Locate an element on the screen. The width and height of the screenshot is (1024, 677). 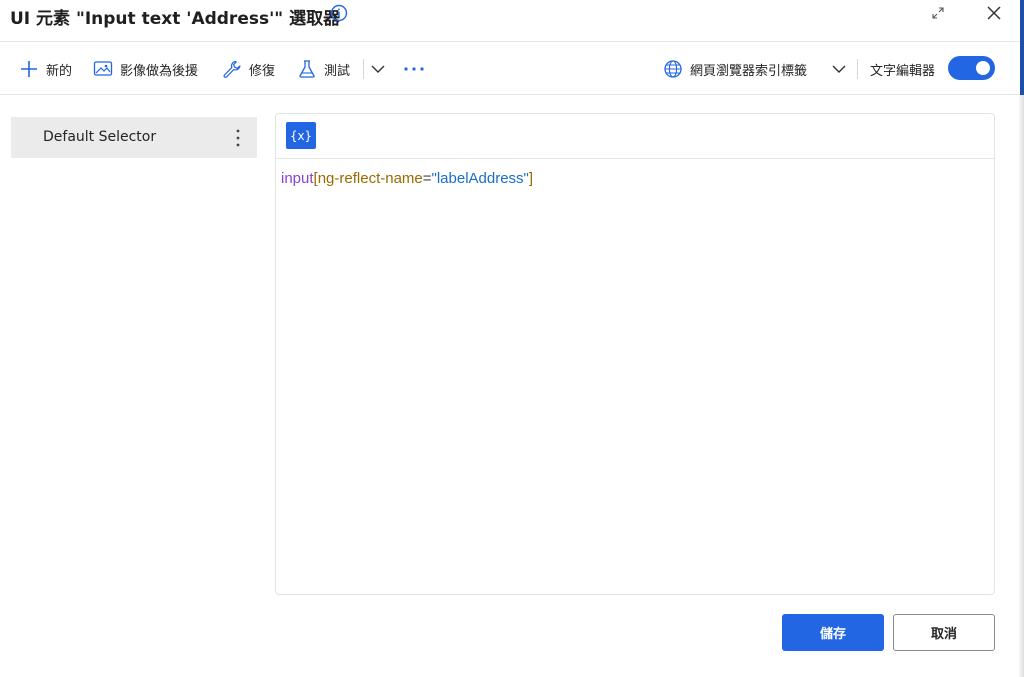
repair-button: 修復 is located at coordinates (248, 69).